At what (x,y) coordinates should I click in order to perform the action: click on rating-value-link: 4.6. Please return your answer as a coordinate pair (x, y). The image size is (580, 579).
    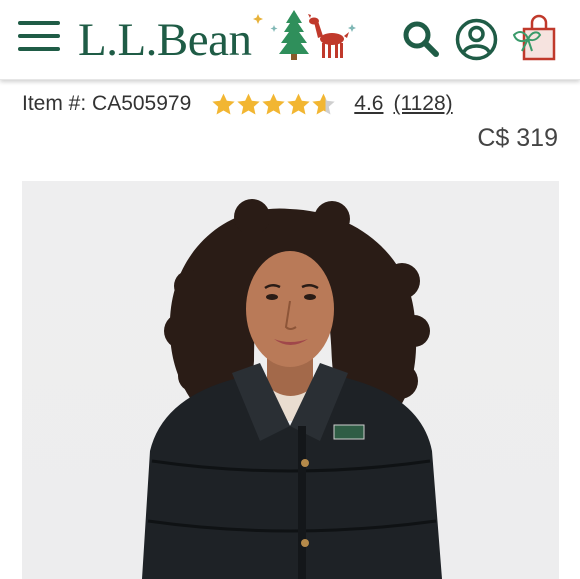
    Looking at the image, I should click on (368, 104).